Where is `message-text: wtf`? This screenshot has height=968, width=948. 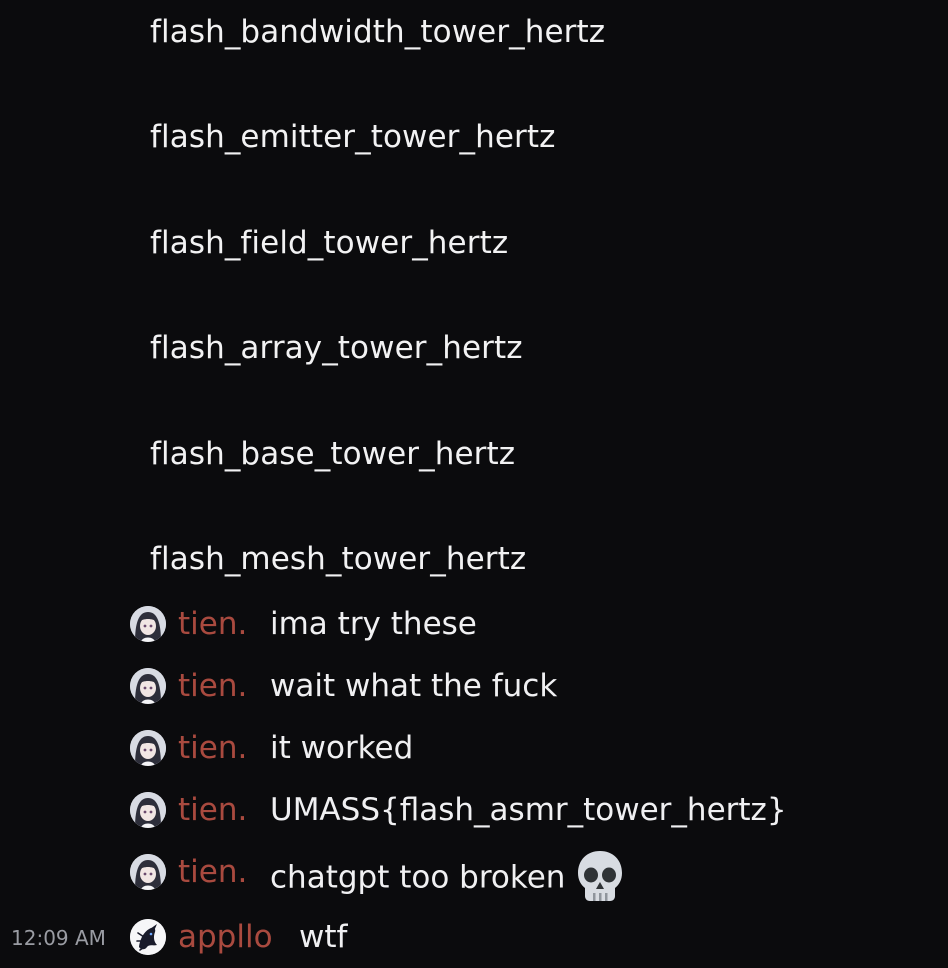
message-text: wtf is located at coordinates (323, 937).